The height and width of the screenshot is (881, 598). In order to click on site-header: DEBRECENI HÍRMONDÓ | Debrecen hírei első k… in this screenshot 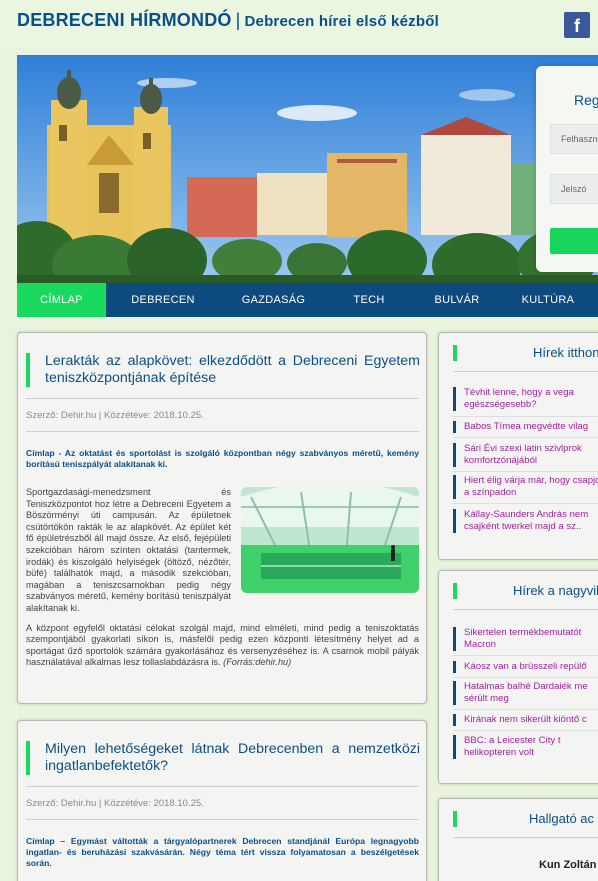, I will do `click(299, 24)`.